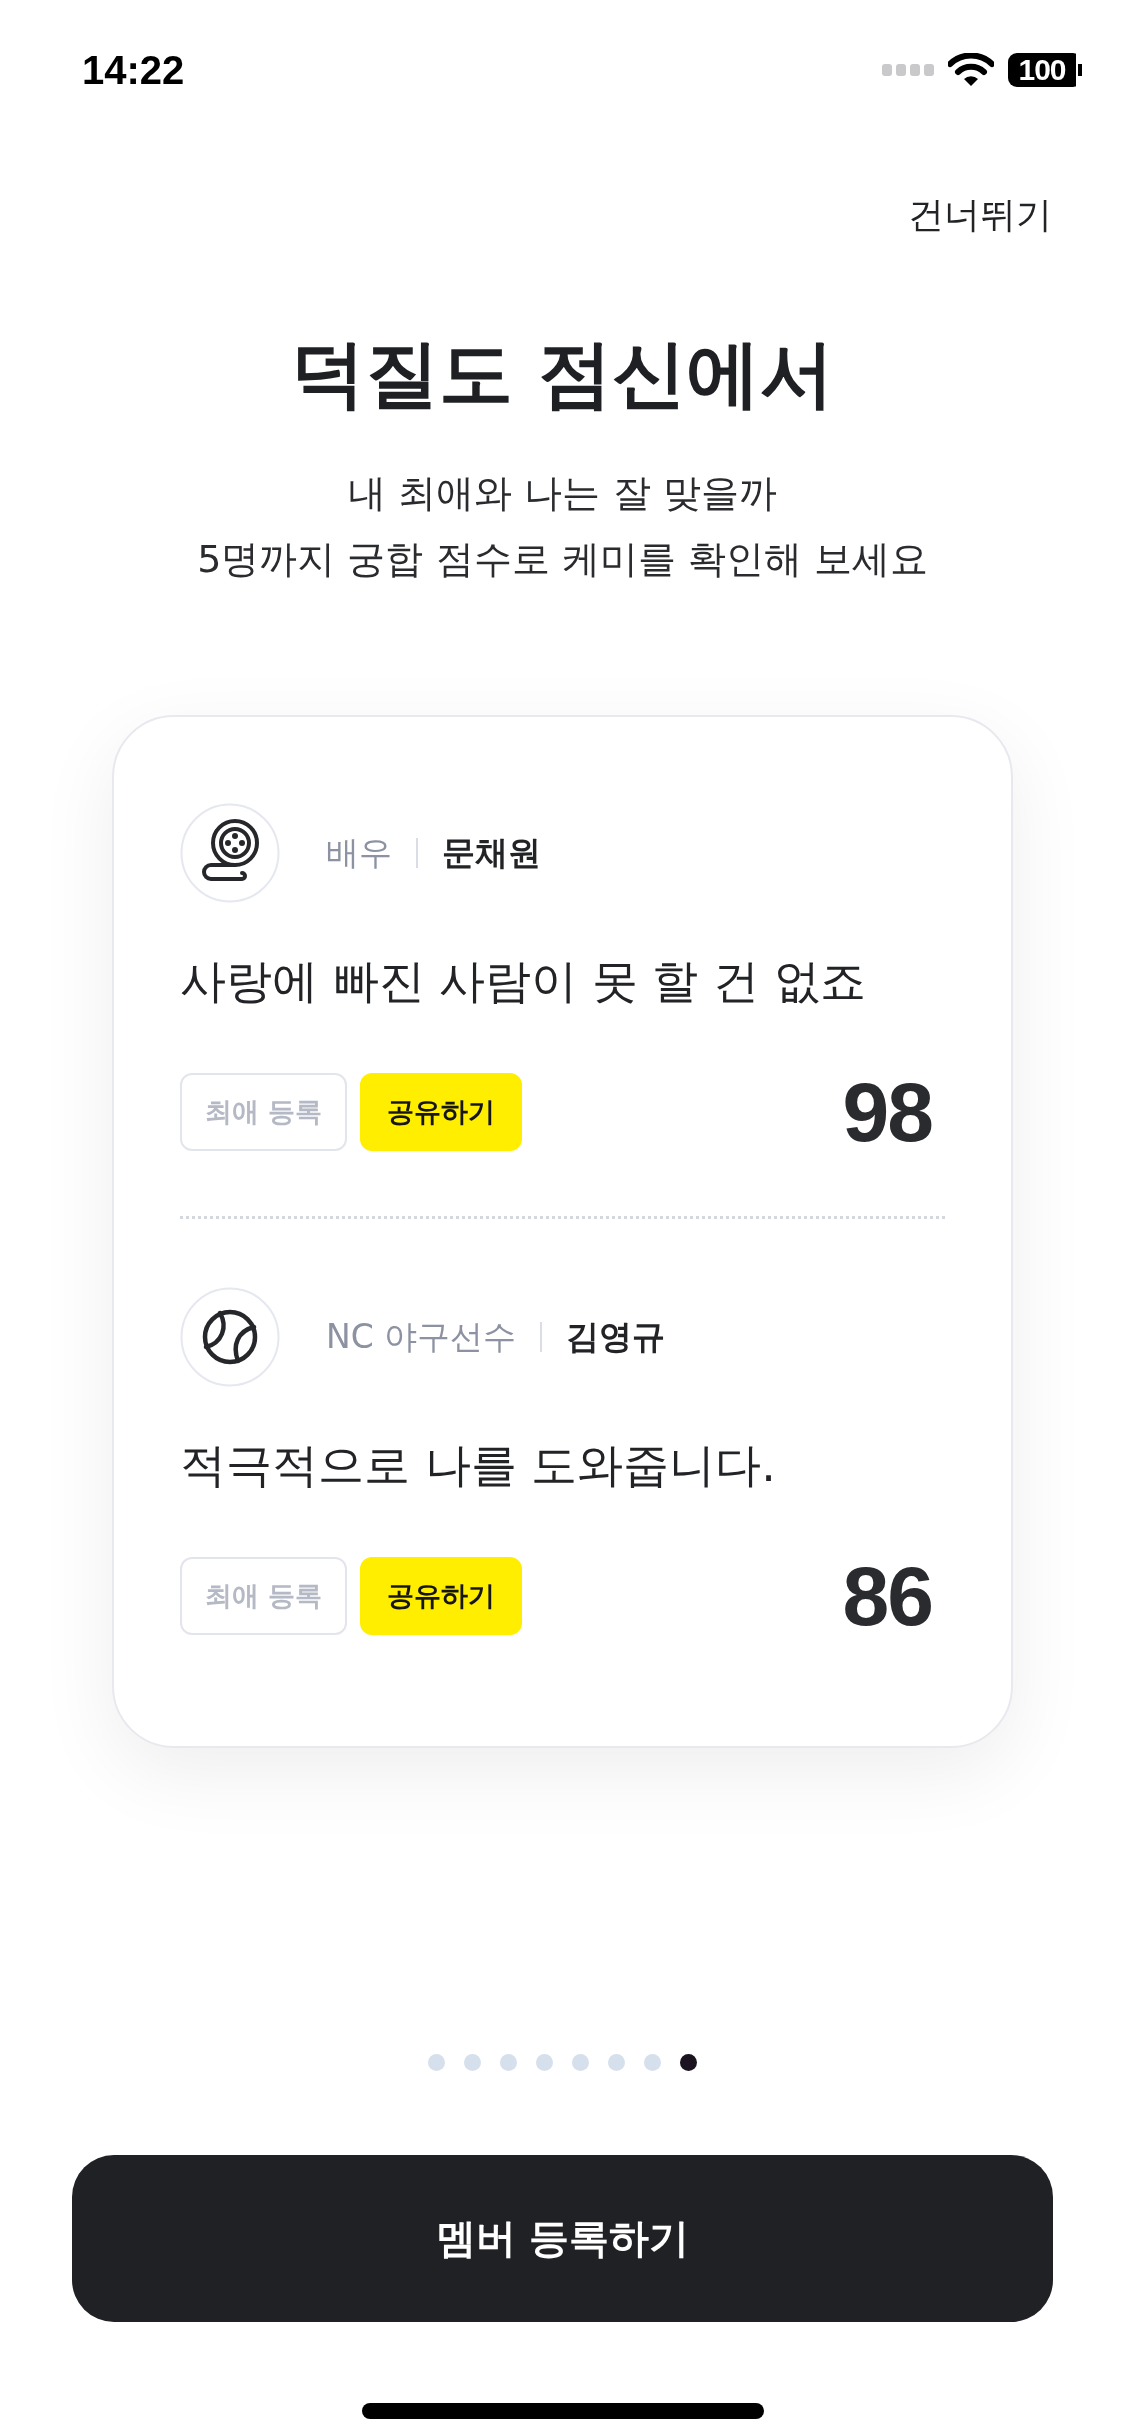  Describe the element at coordinates (230, 853) in the screenshot. I see `film-reel-icon` at that location.